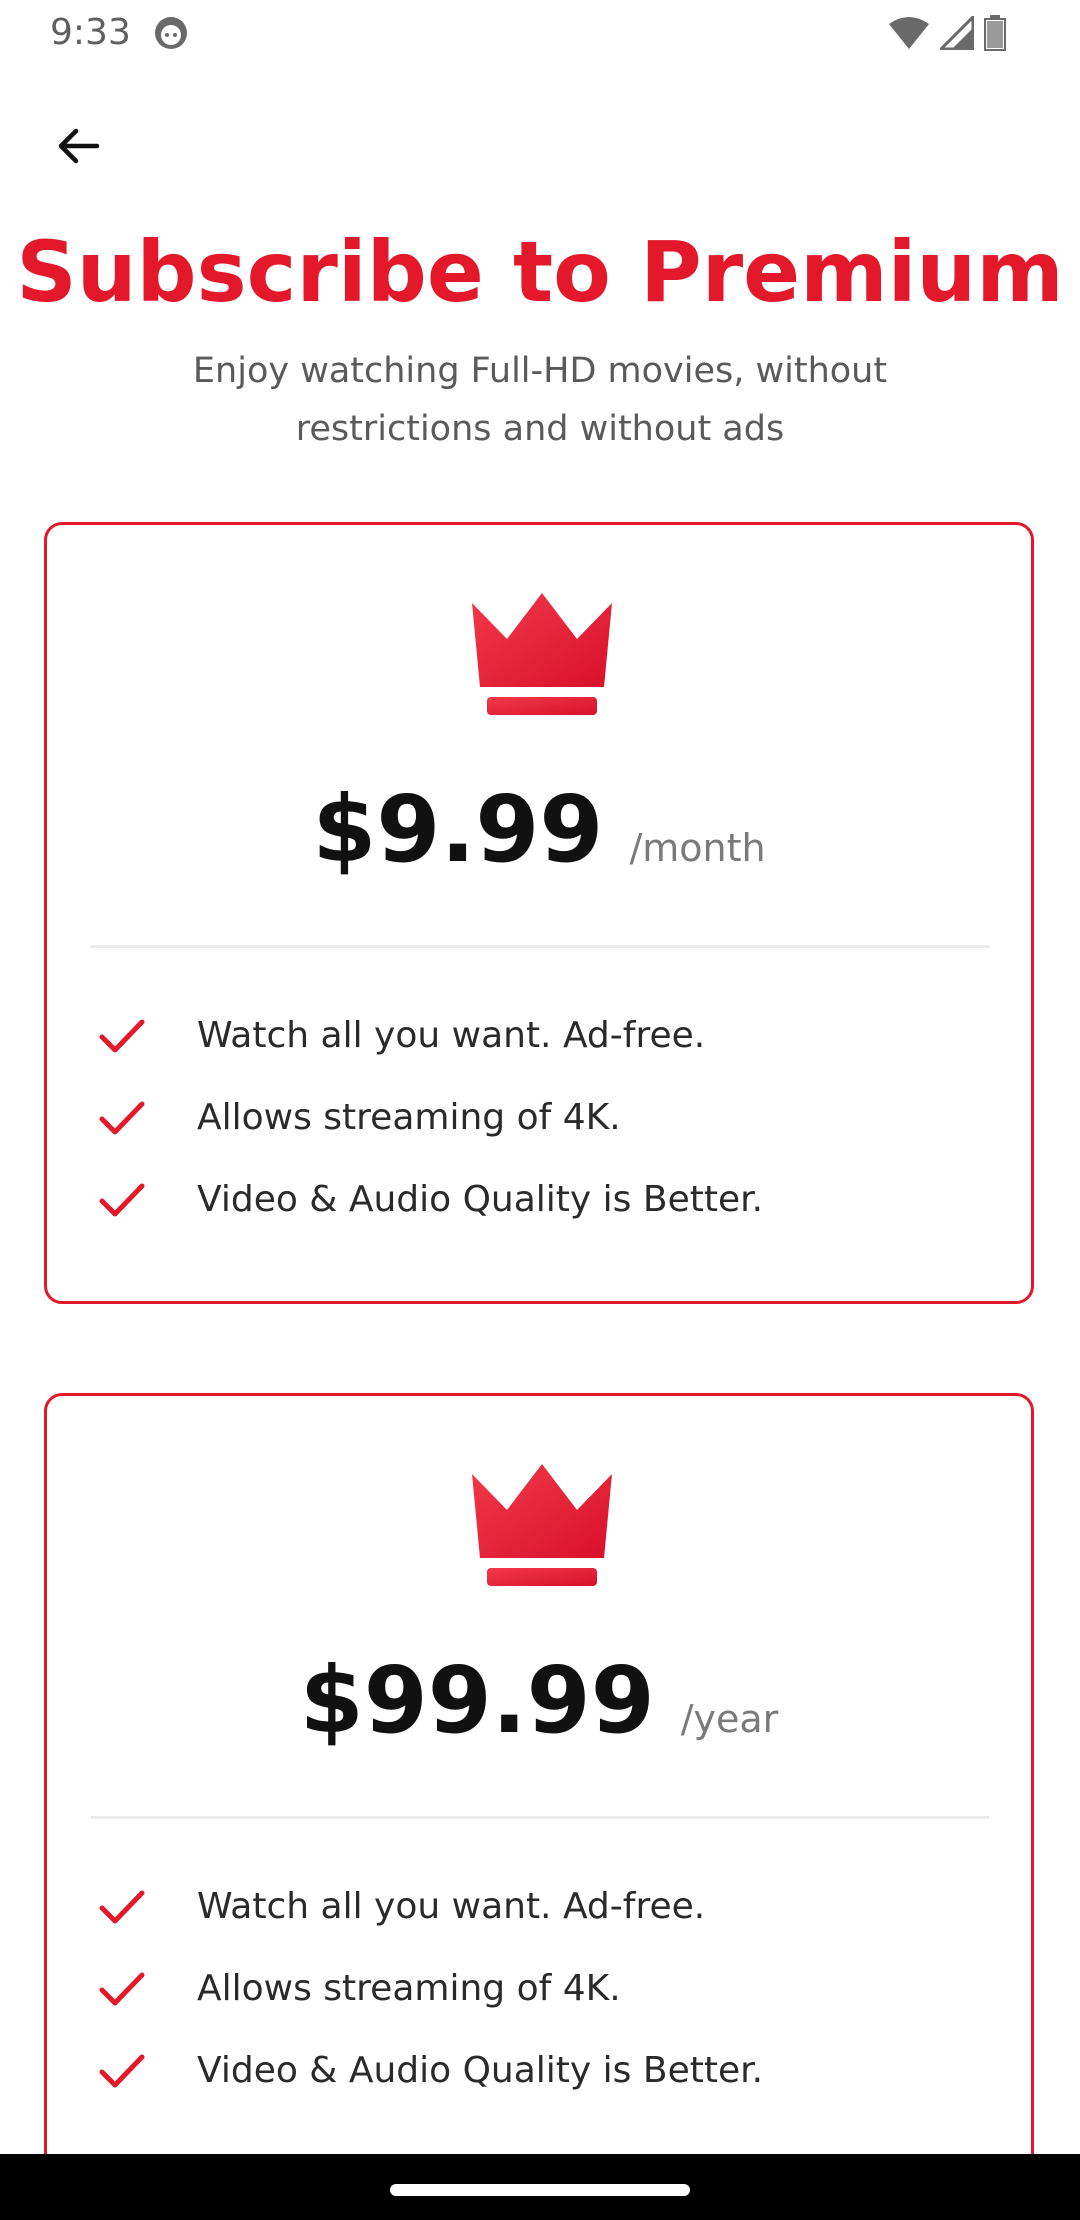 The image size is (1080, 2220). I want to click on page-title: Subscribe to Premium, so click(540, 272).